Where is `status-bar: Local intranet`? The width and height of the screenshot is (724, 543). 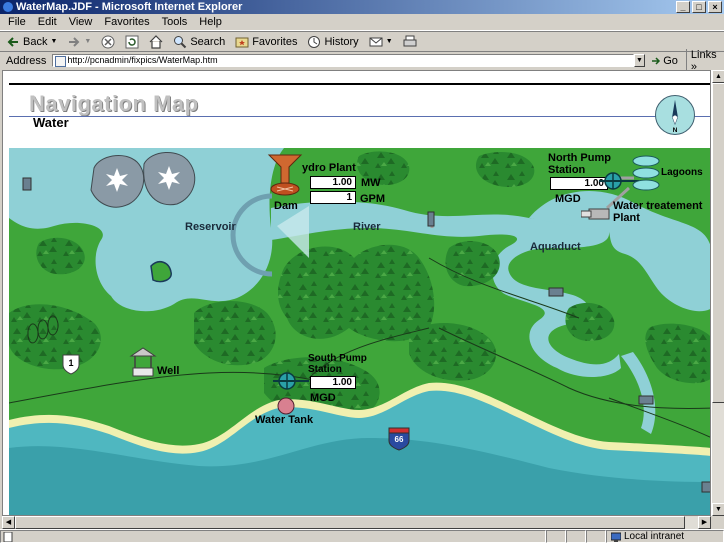 status-bar: Local intranet is located at coordinates (362, 536).